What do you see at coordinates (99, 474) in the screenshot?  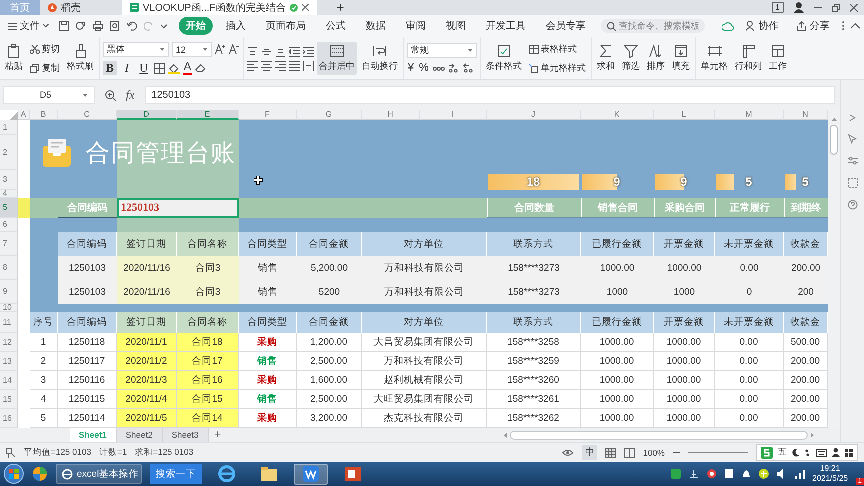 I see `taskbar-window: excel基本操作` at bounding box center [99, 474].